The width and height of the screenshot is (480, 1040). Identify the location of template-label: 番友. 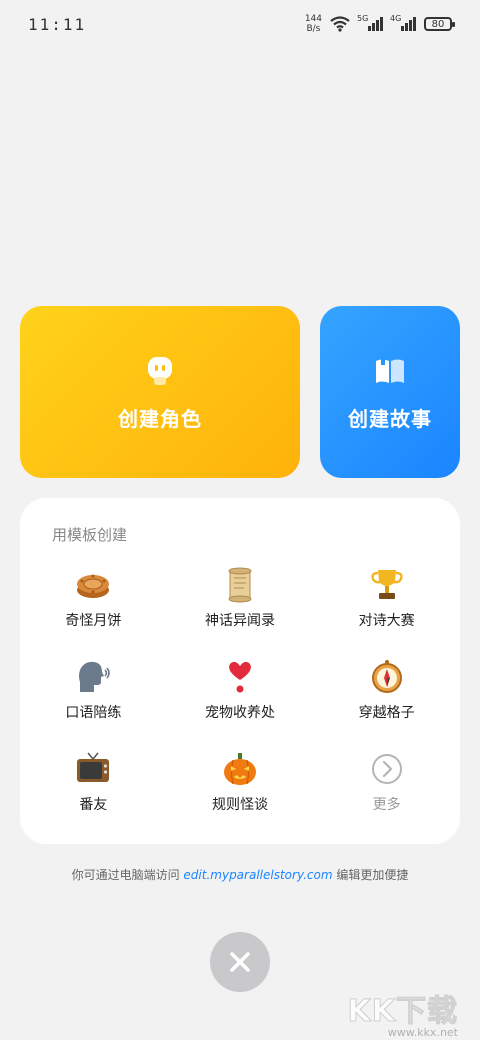
(93, 805).